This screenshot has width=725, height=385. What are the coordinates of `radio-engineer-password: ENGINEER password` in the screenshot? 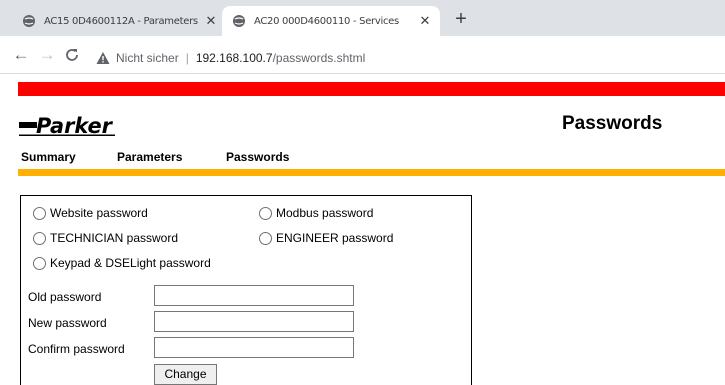 It's located at (326, 238).